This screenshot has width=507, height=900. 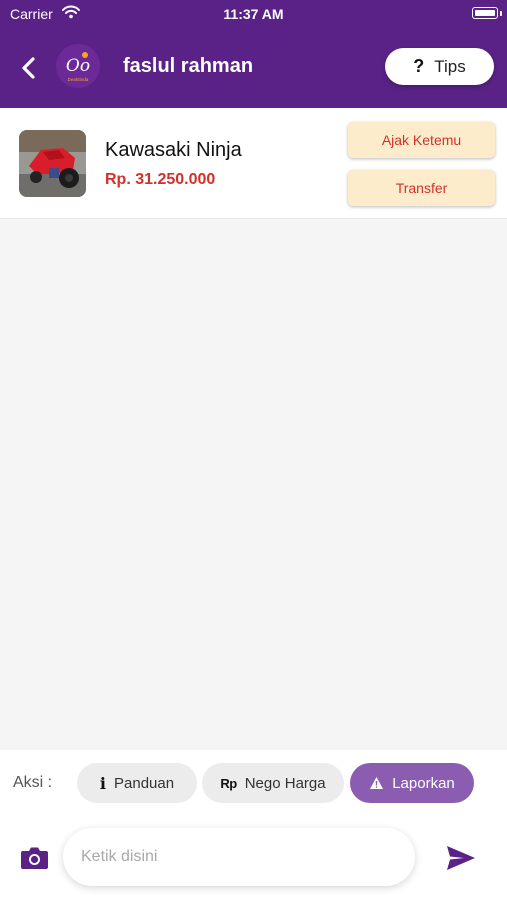 I want to click on negotiate-price-chip: Rp Nego Harga, so click(x=273, y=783).